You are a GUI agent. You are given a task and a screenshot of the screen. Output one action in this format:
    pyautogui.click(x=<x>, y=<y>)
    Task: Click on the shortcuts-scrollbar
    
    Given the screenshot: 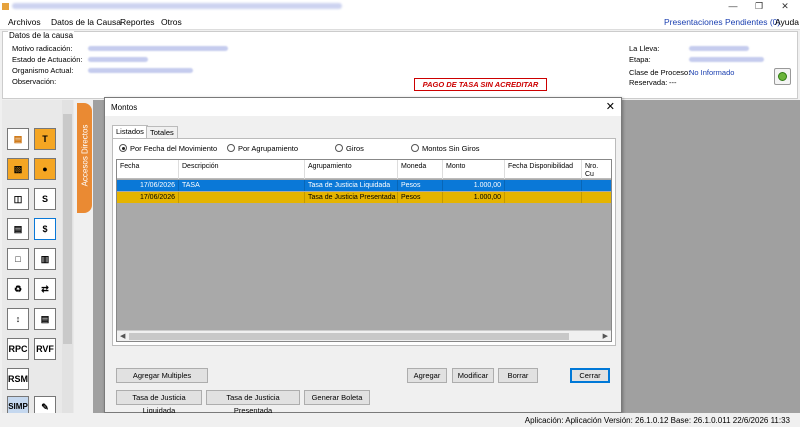 What is the action you would take?
    pyautogui.click(x=67, y=256)
    